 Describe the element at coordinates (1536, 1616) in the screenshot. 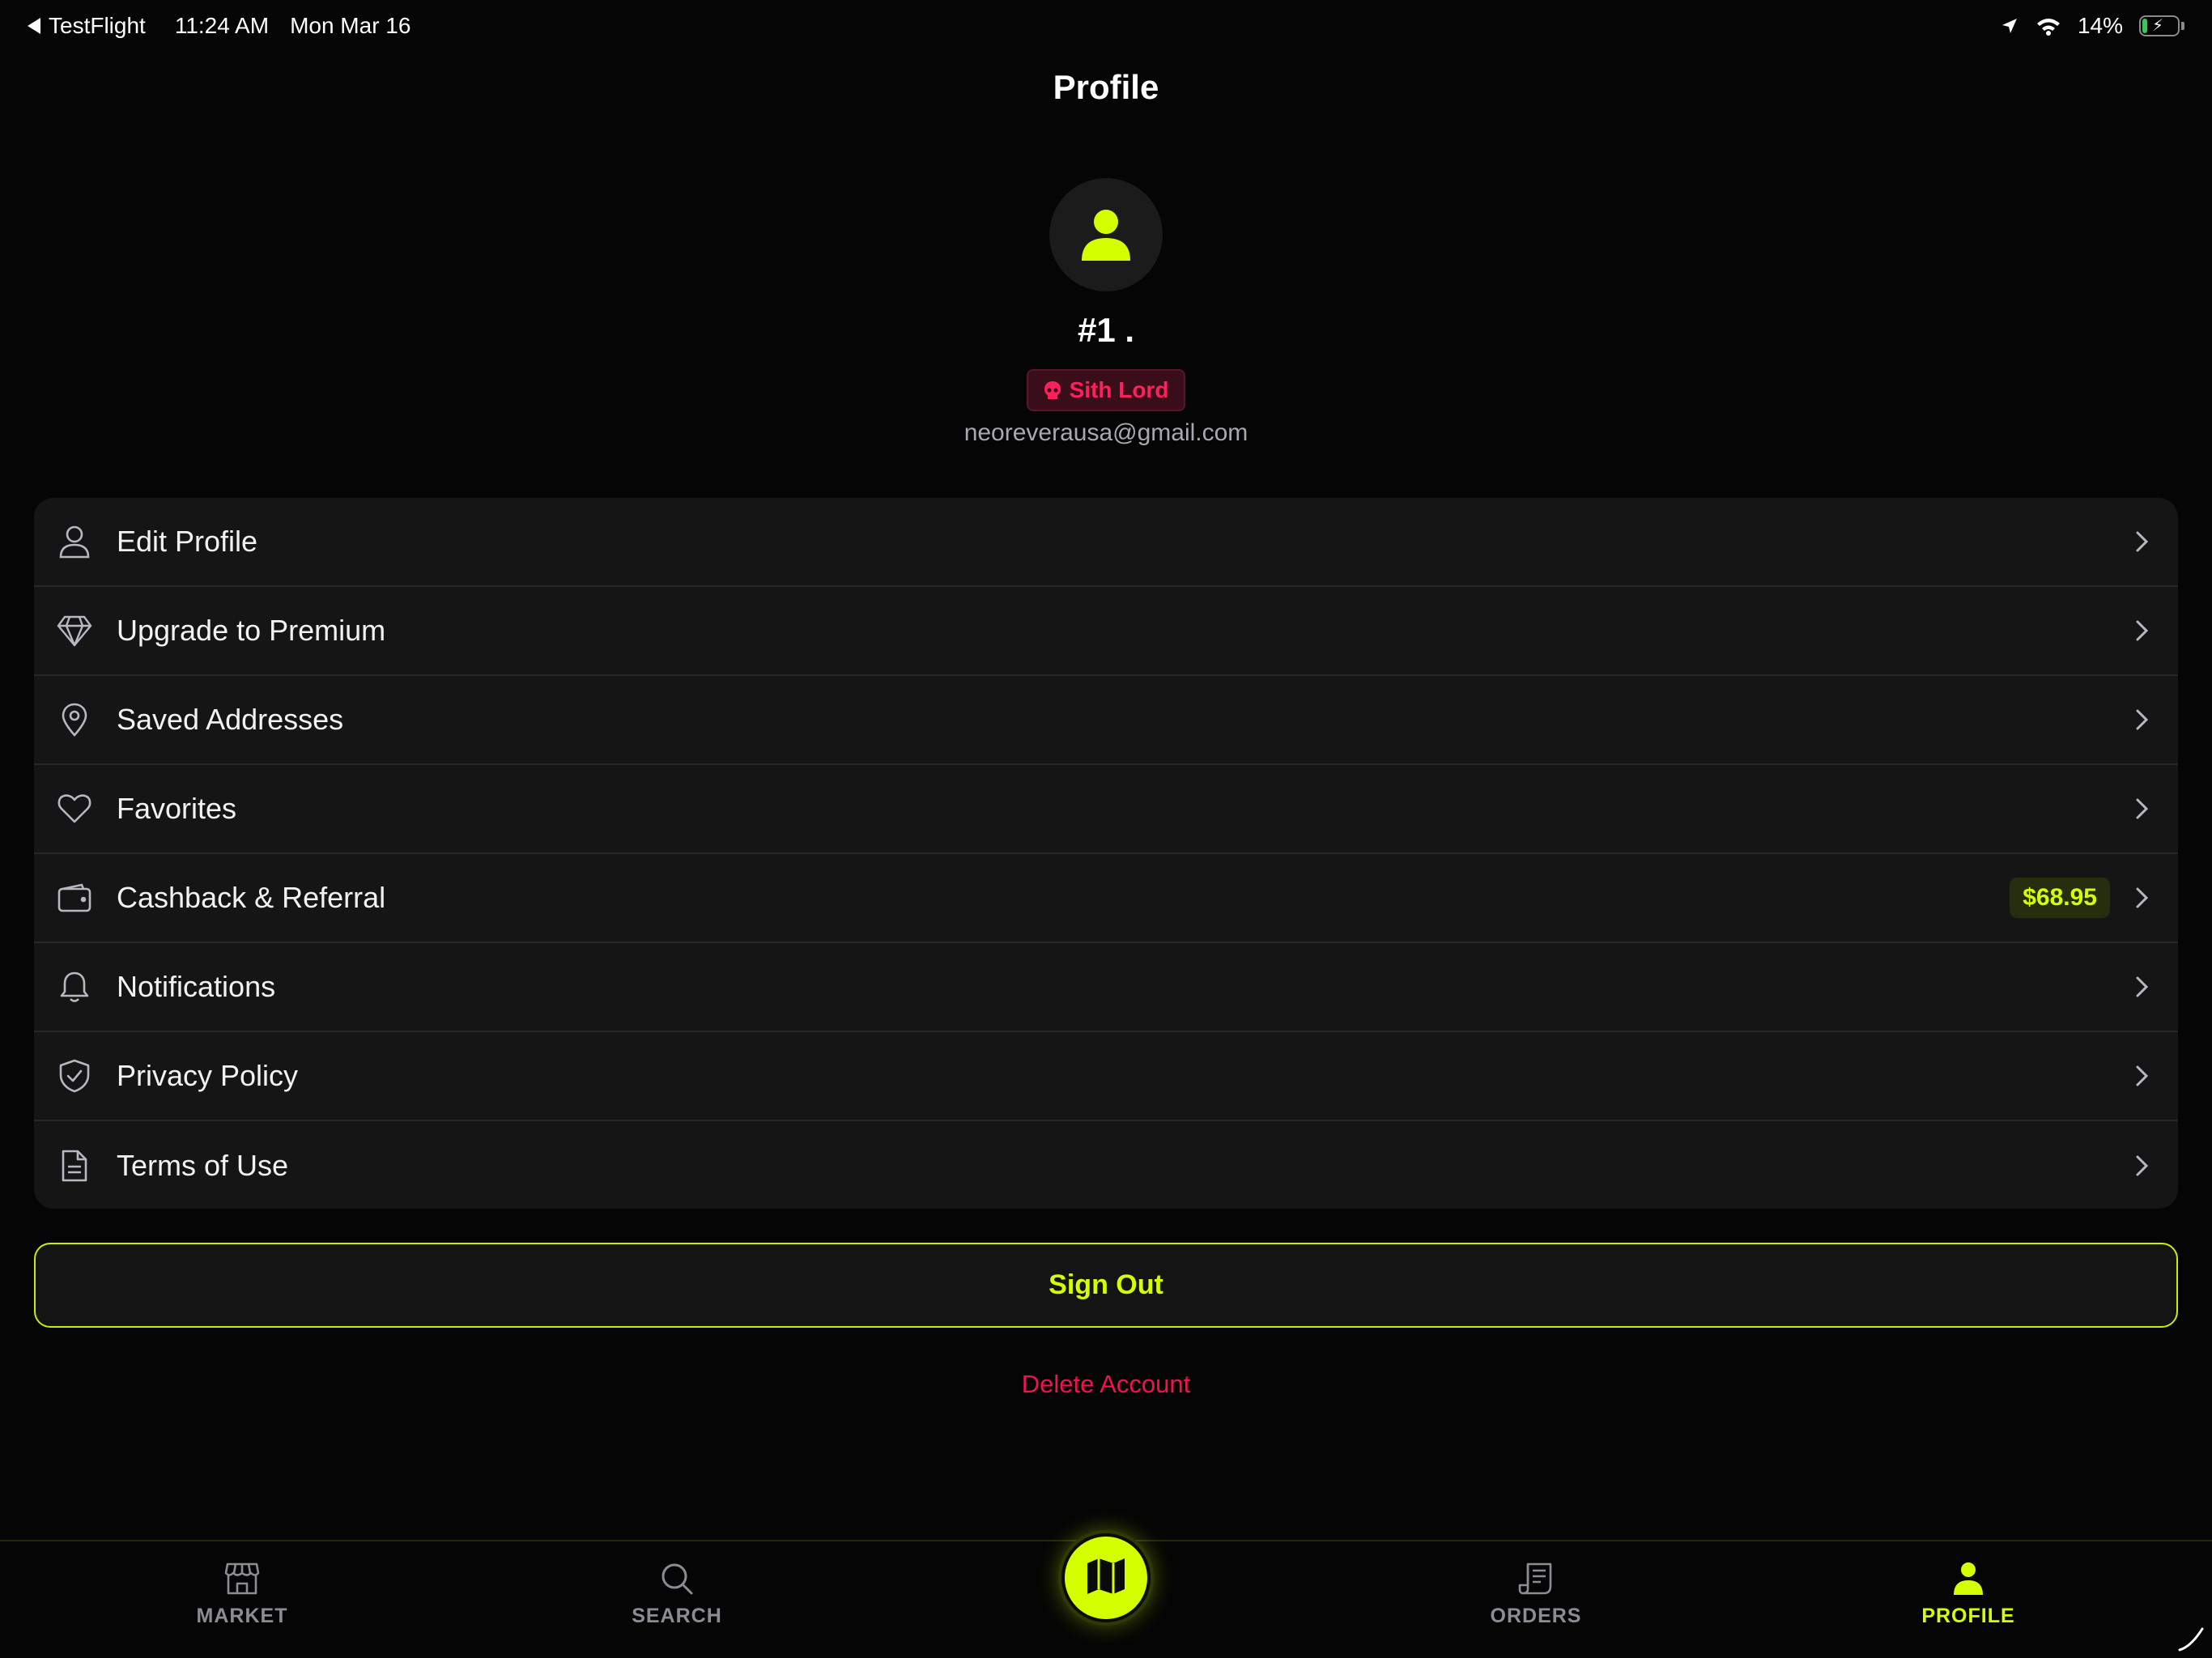

I see `tab-label: ORDERS` at that location.